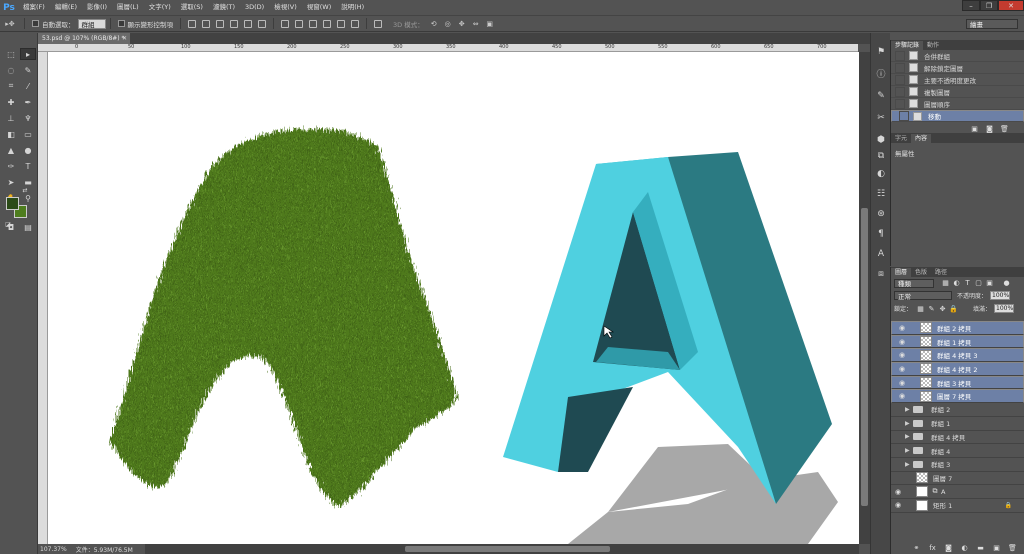 The image size is (1024, 554). Describe the element at coordinates (957, 104) in the screenshot. I see `history-item: 圖層順序` at that location.